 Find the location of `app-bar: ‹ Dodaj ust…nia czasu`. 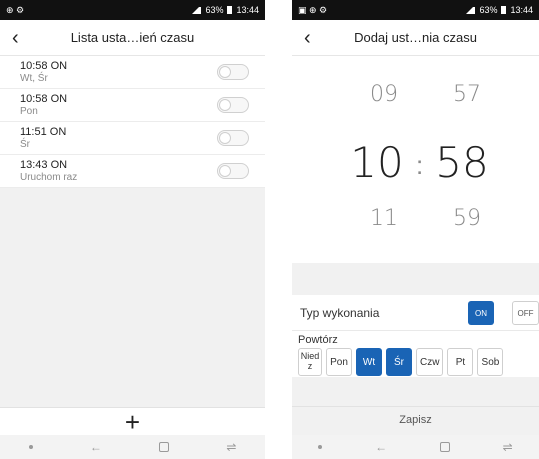

app-bar: ‹ Dodaj ust…nia czasu is located at coordinates (415, 38).